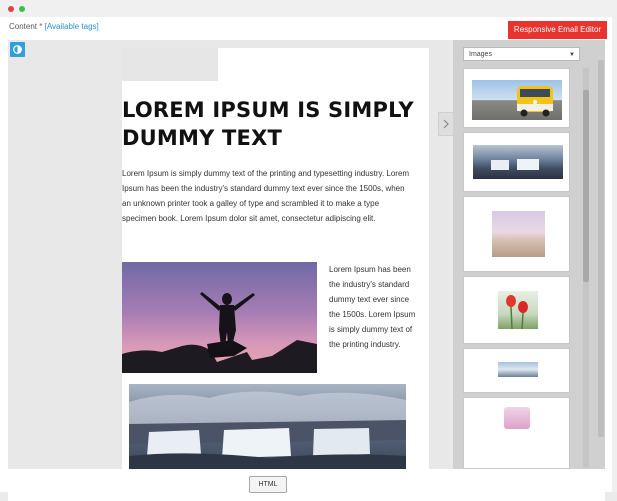 The height and width of the screenshot is (501, 617). Describe the element at coordinates (535, 101) in the screenshot. I see `van-graphic` at that location.